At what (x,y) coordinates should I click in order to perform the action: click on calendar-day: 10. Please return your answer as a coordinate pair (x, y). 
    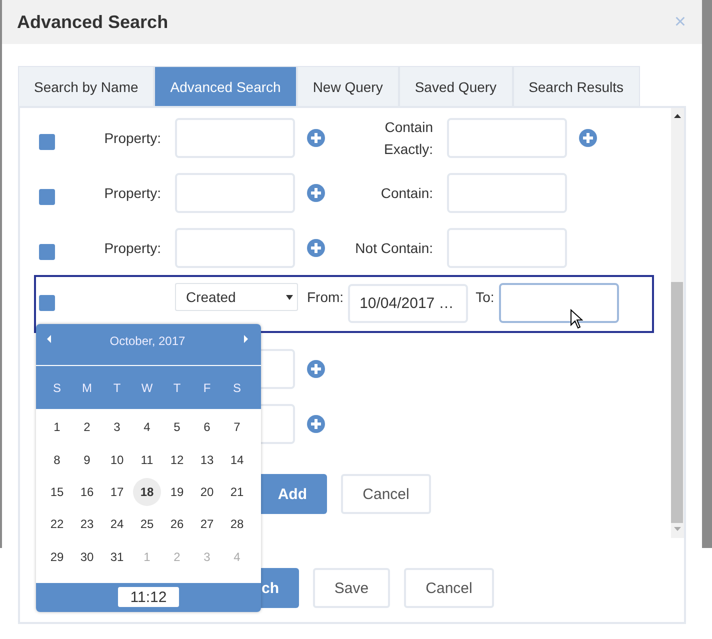
    Looking at the image, I should click on (117, 460).